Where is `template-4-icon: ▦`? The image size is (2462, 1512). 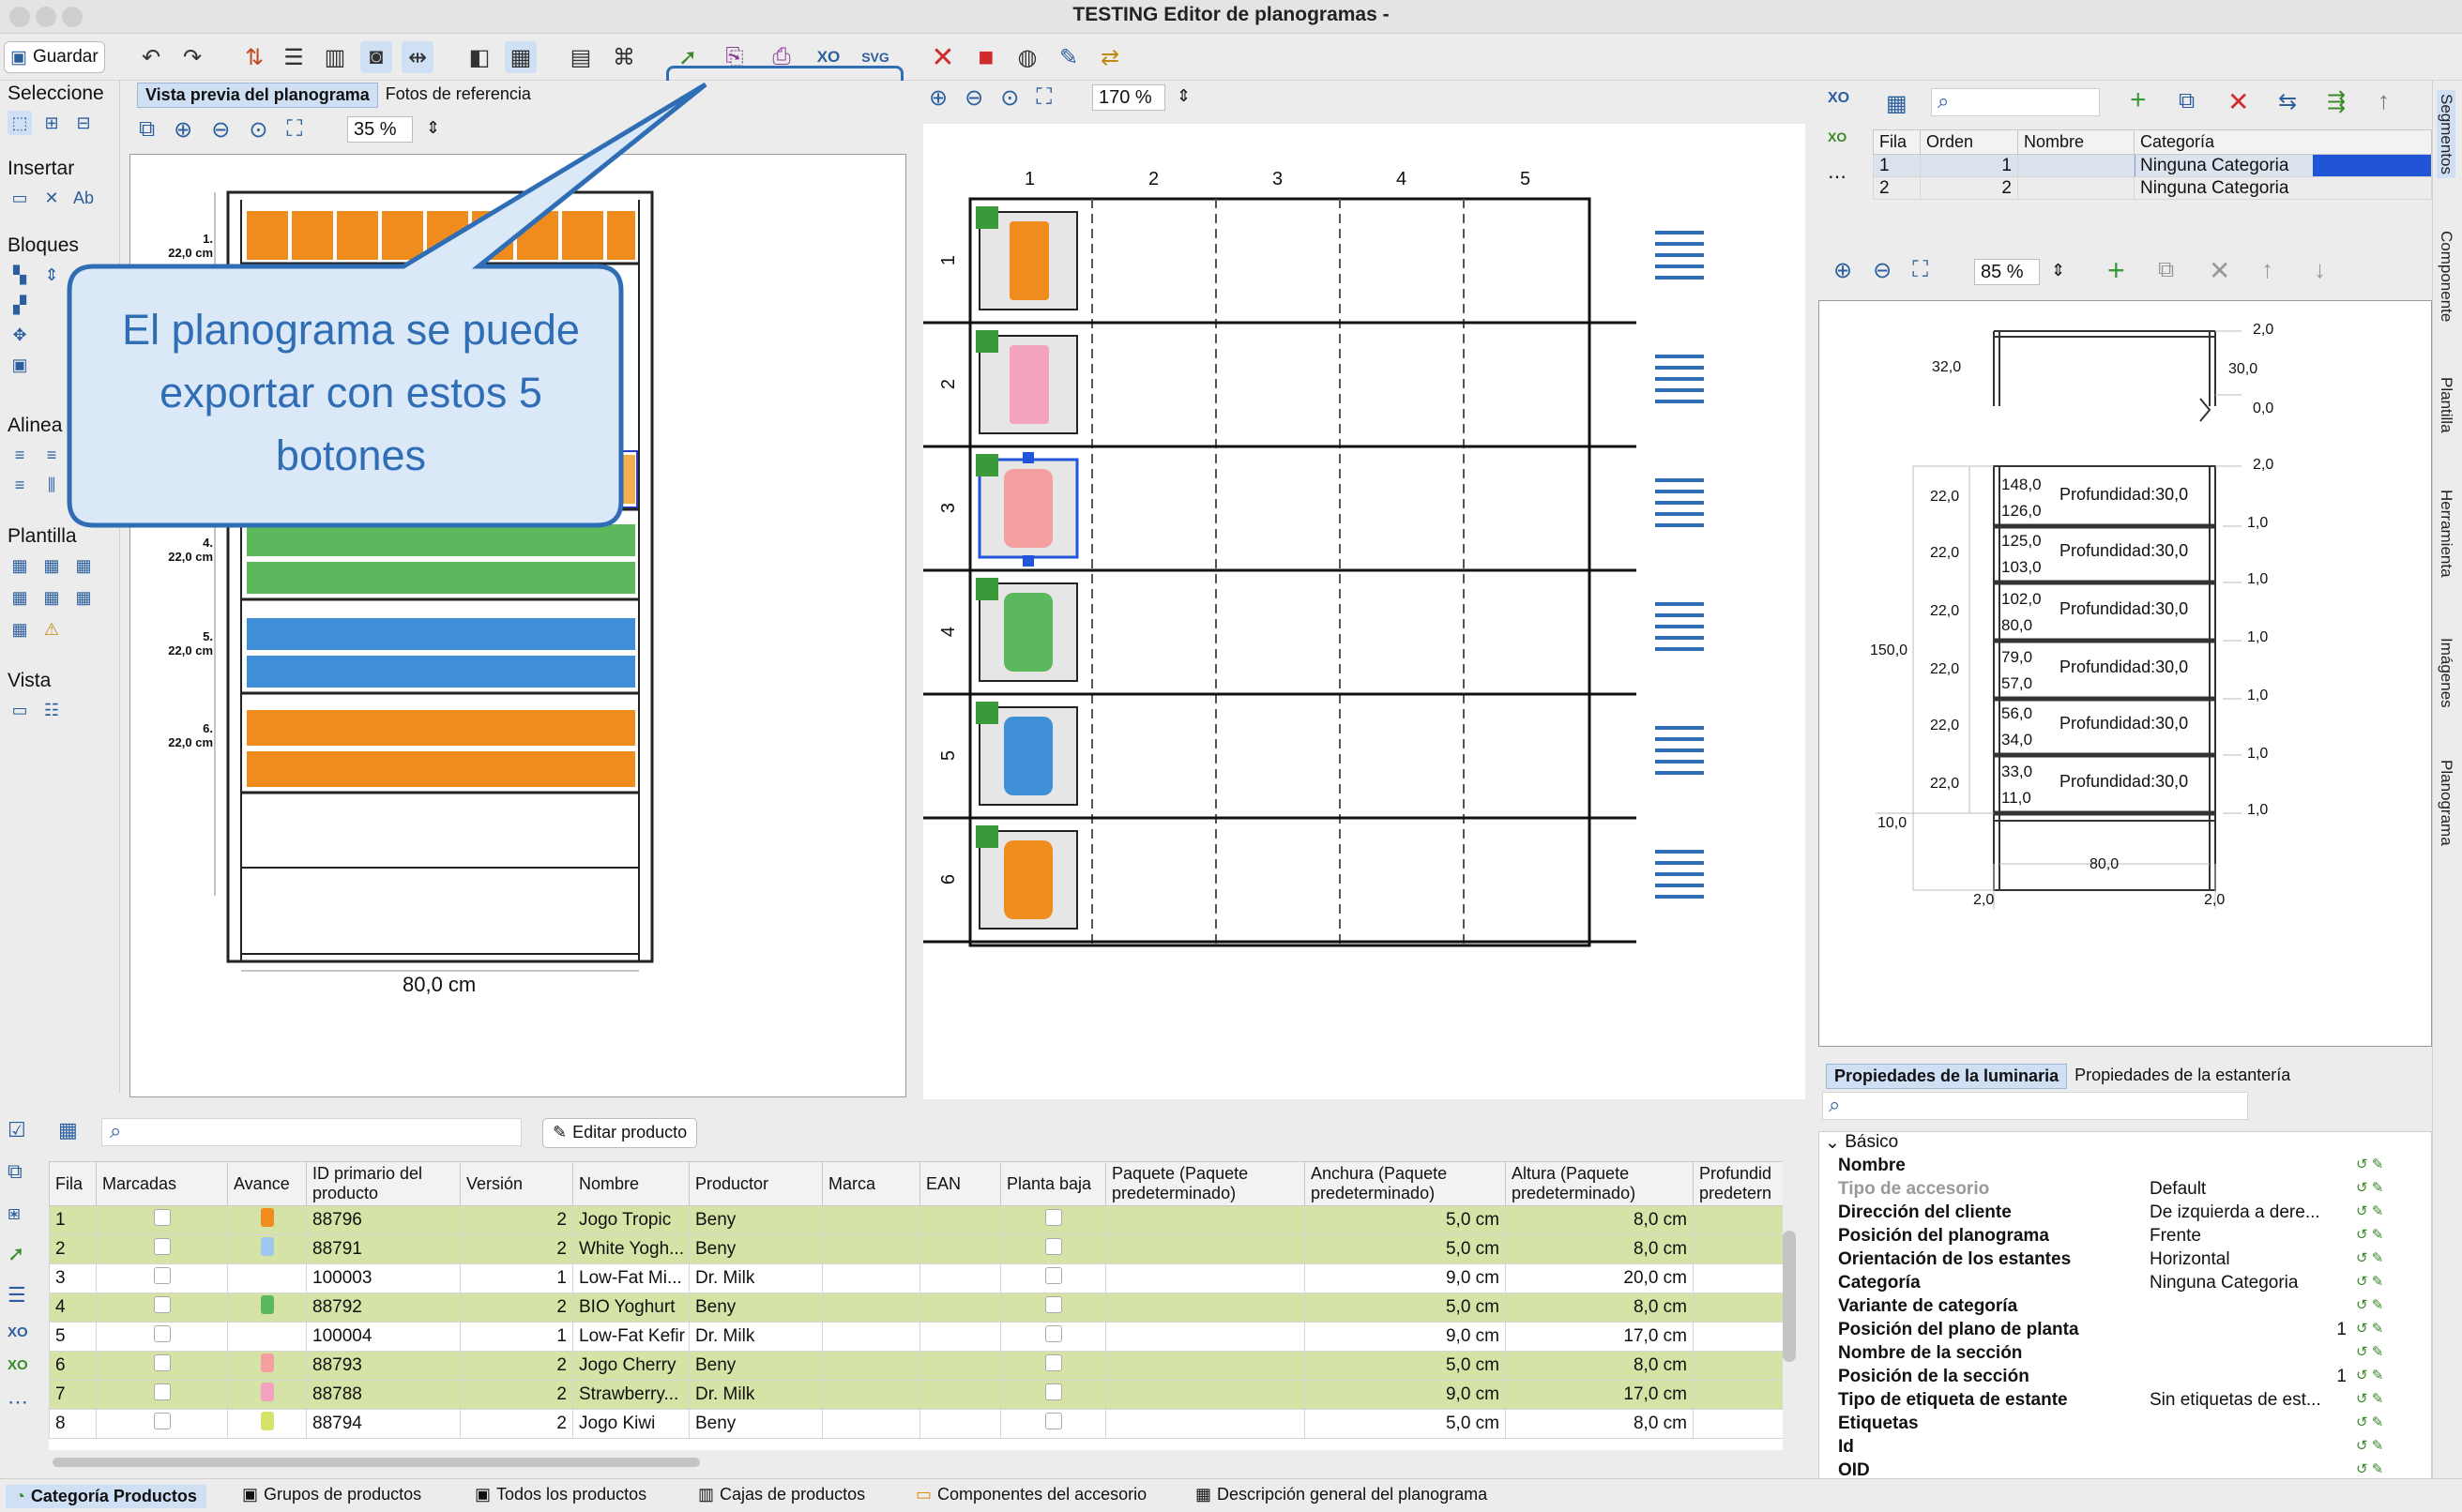
template-4-icon: ▦ is located at coordinates (20, 597).